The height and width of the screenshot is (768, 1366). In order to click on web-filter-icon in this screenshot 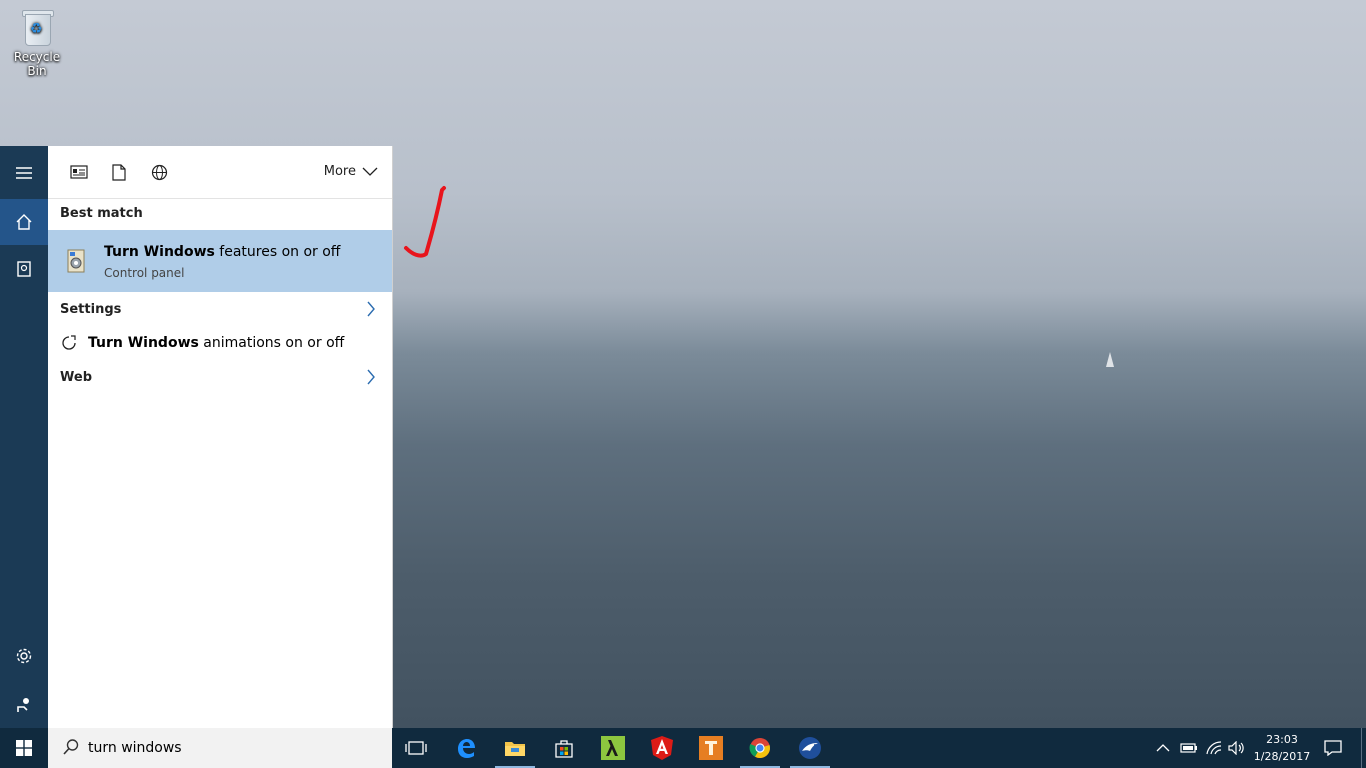, I will do `click(159, 172)`.